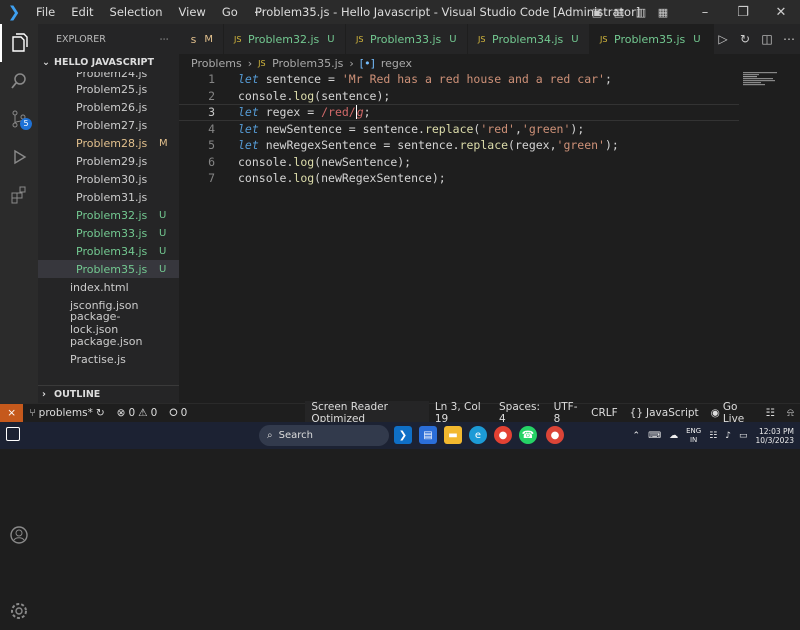 This screenshot has width=800, height=630. I want to click on clock: 12:03 PM 10/3/2023, so click(775, 436).